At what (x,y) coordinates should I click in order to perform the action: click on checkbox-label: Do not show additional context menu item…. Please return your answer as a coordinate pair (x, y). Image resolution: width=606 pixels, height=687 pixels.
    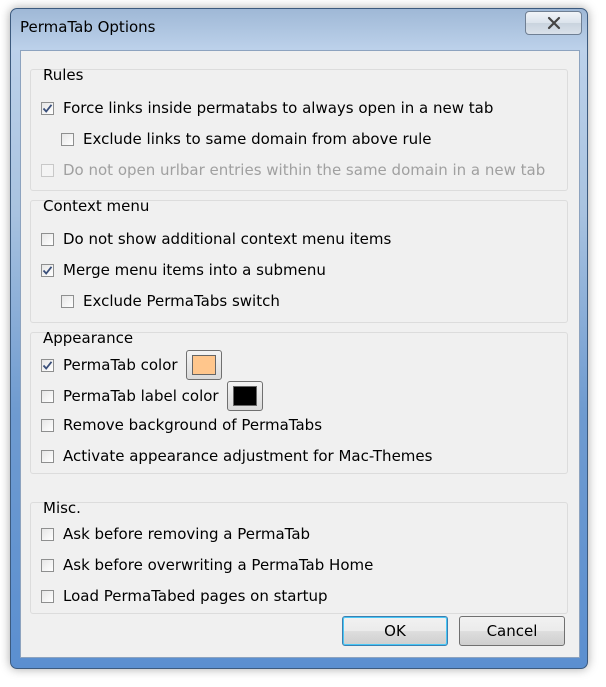
    Looking at the image, I should click on (227, 239).